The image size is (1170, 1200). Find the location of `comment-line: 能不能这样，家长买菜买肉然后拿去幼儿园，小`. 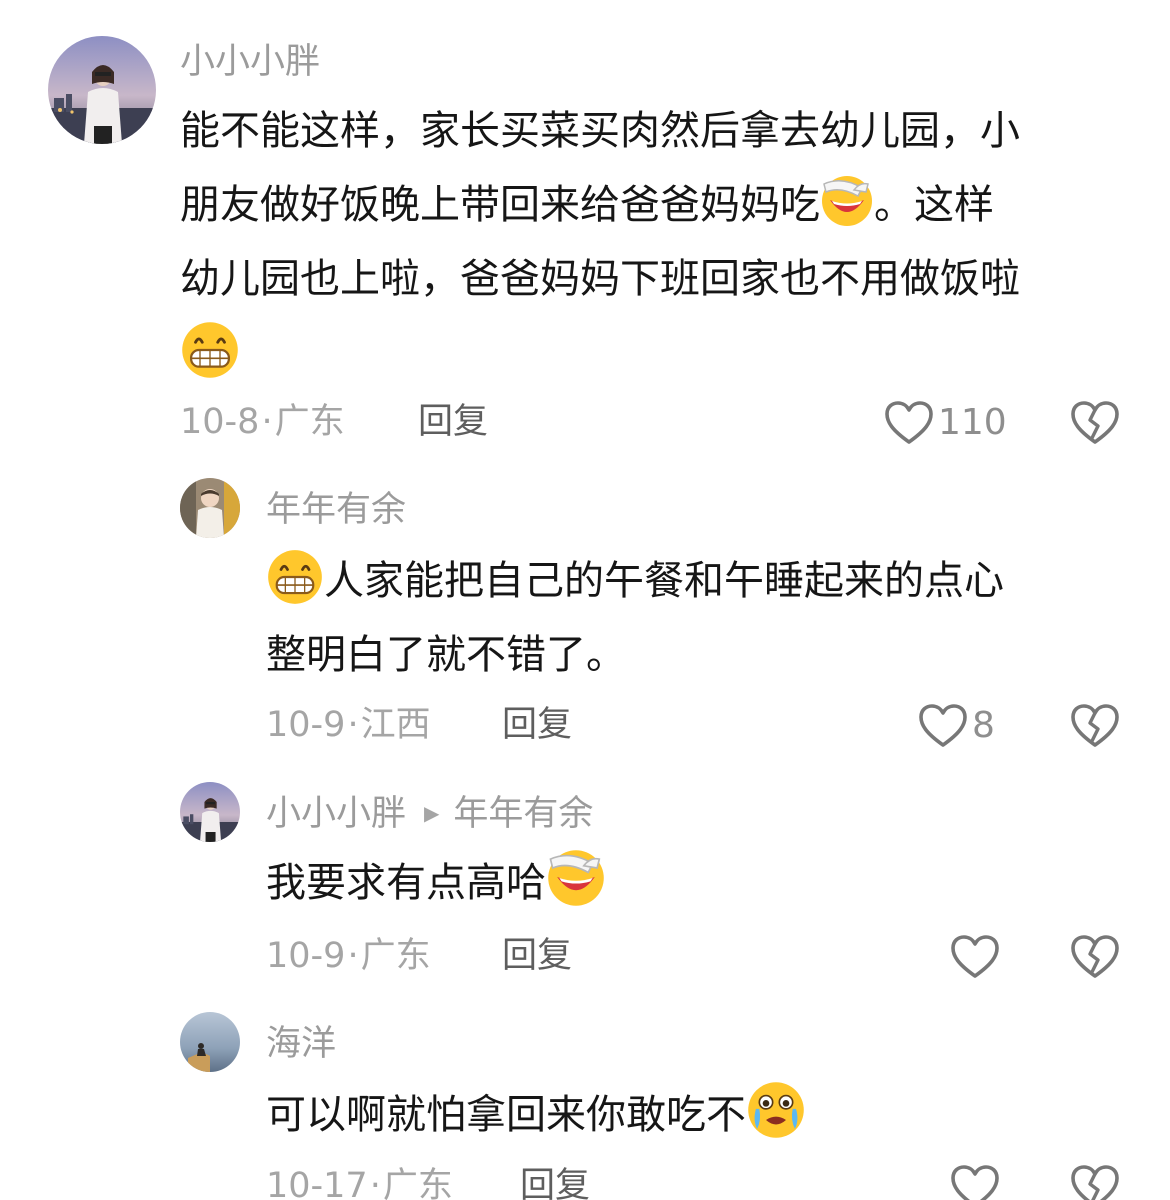

comment-line: 能不能这样，家长买菜买肉然后拿去幼儿园，小 is located at coordinates (600, 131).